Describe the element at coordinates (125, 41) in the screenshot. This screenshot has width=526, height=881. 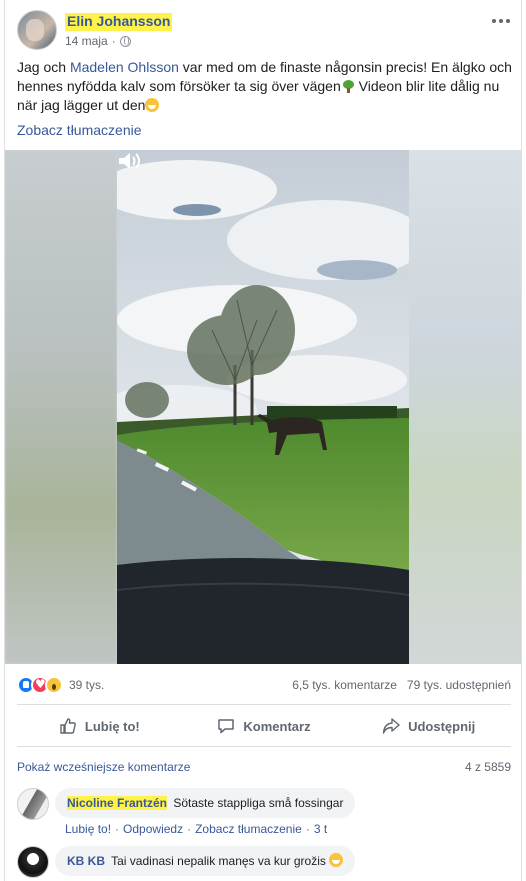
I see `globe-icon` at that location.